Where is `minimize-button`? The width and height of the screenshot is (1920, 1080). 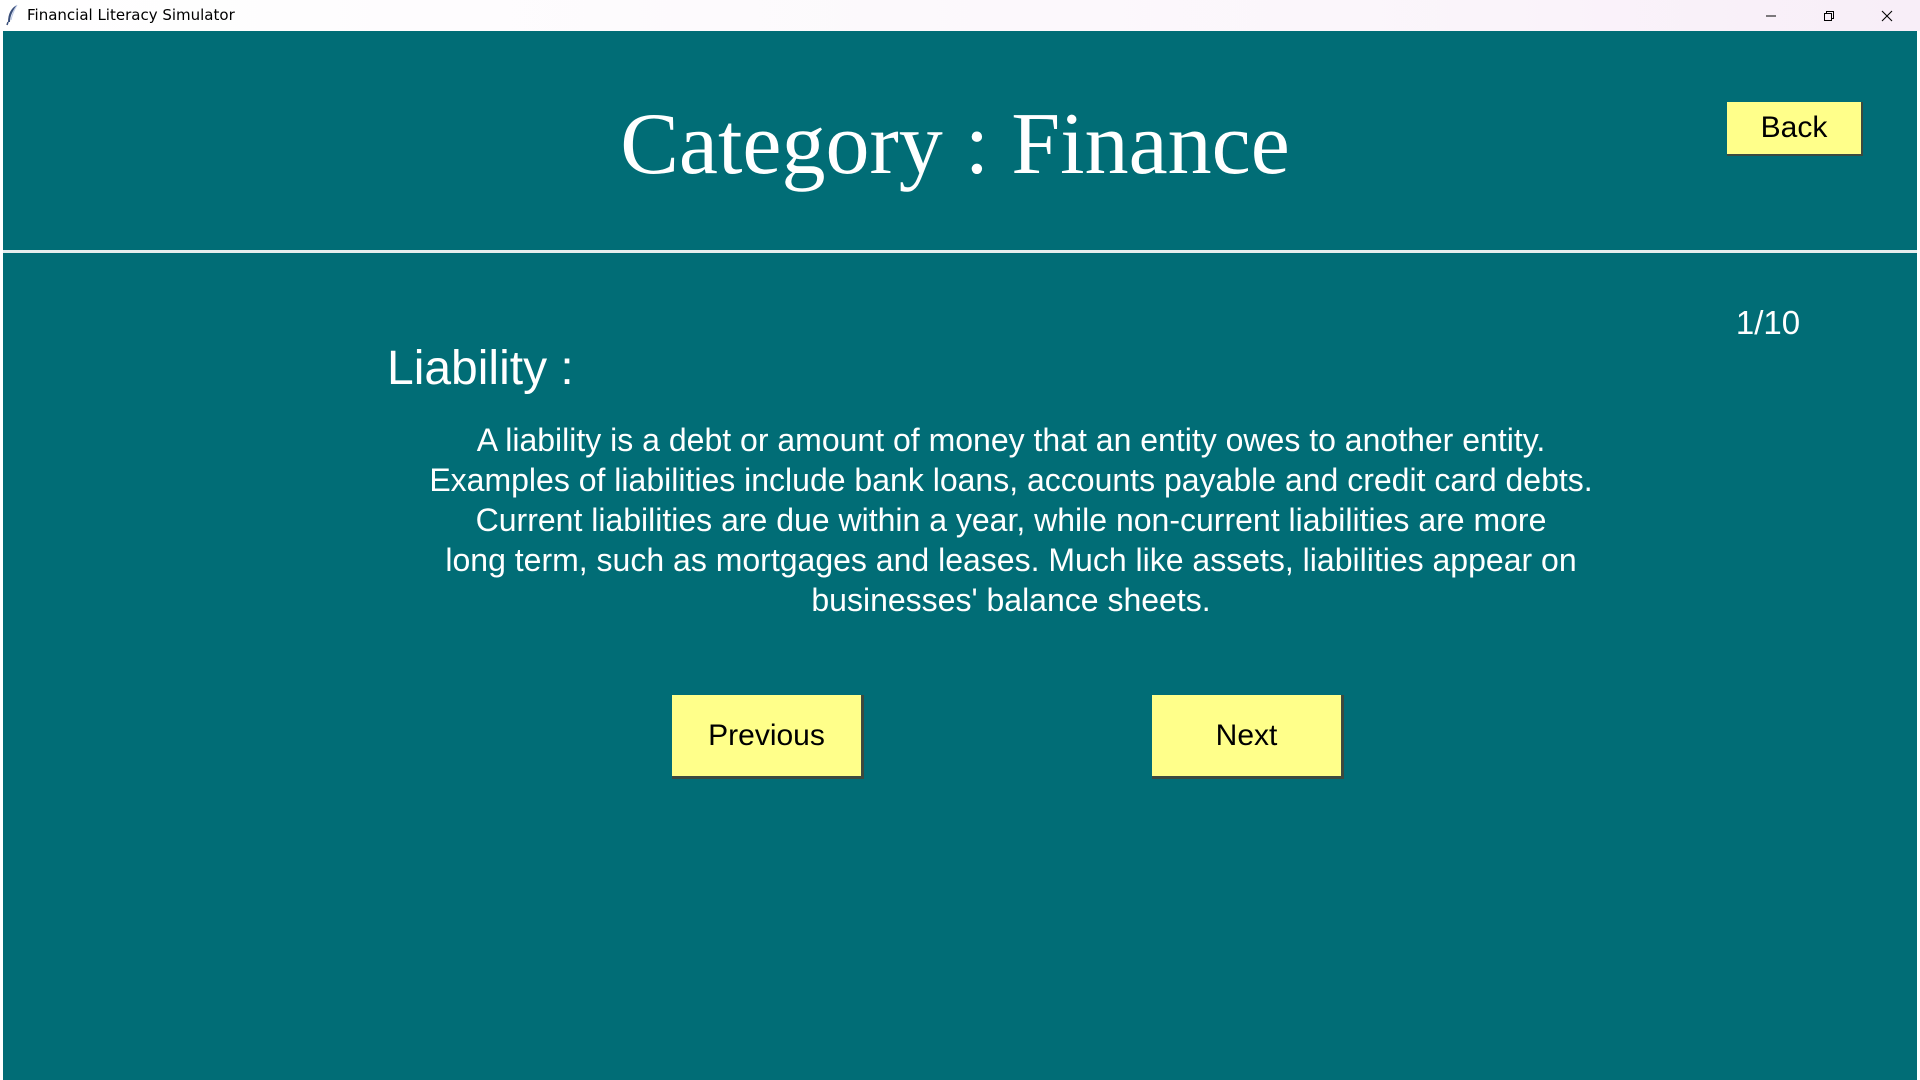
minimize-button is located at coordinates (1771, 15).